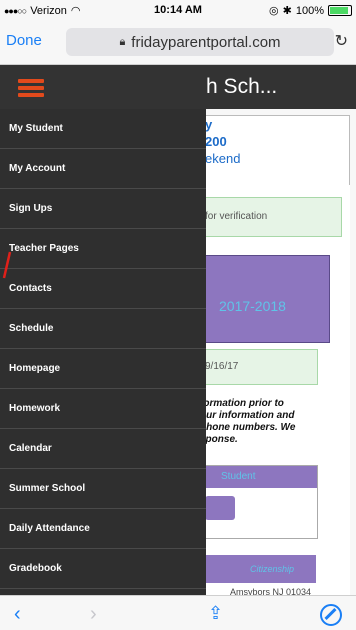  What do you see at coordinates (274, 11) in the screenshot?
I see `alarm-icon: ◎` at bounding box center [274, 11].